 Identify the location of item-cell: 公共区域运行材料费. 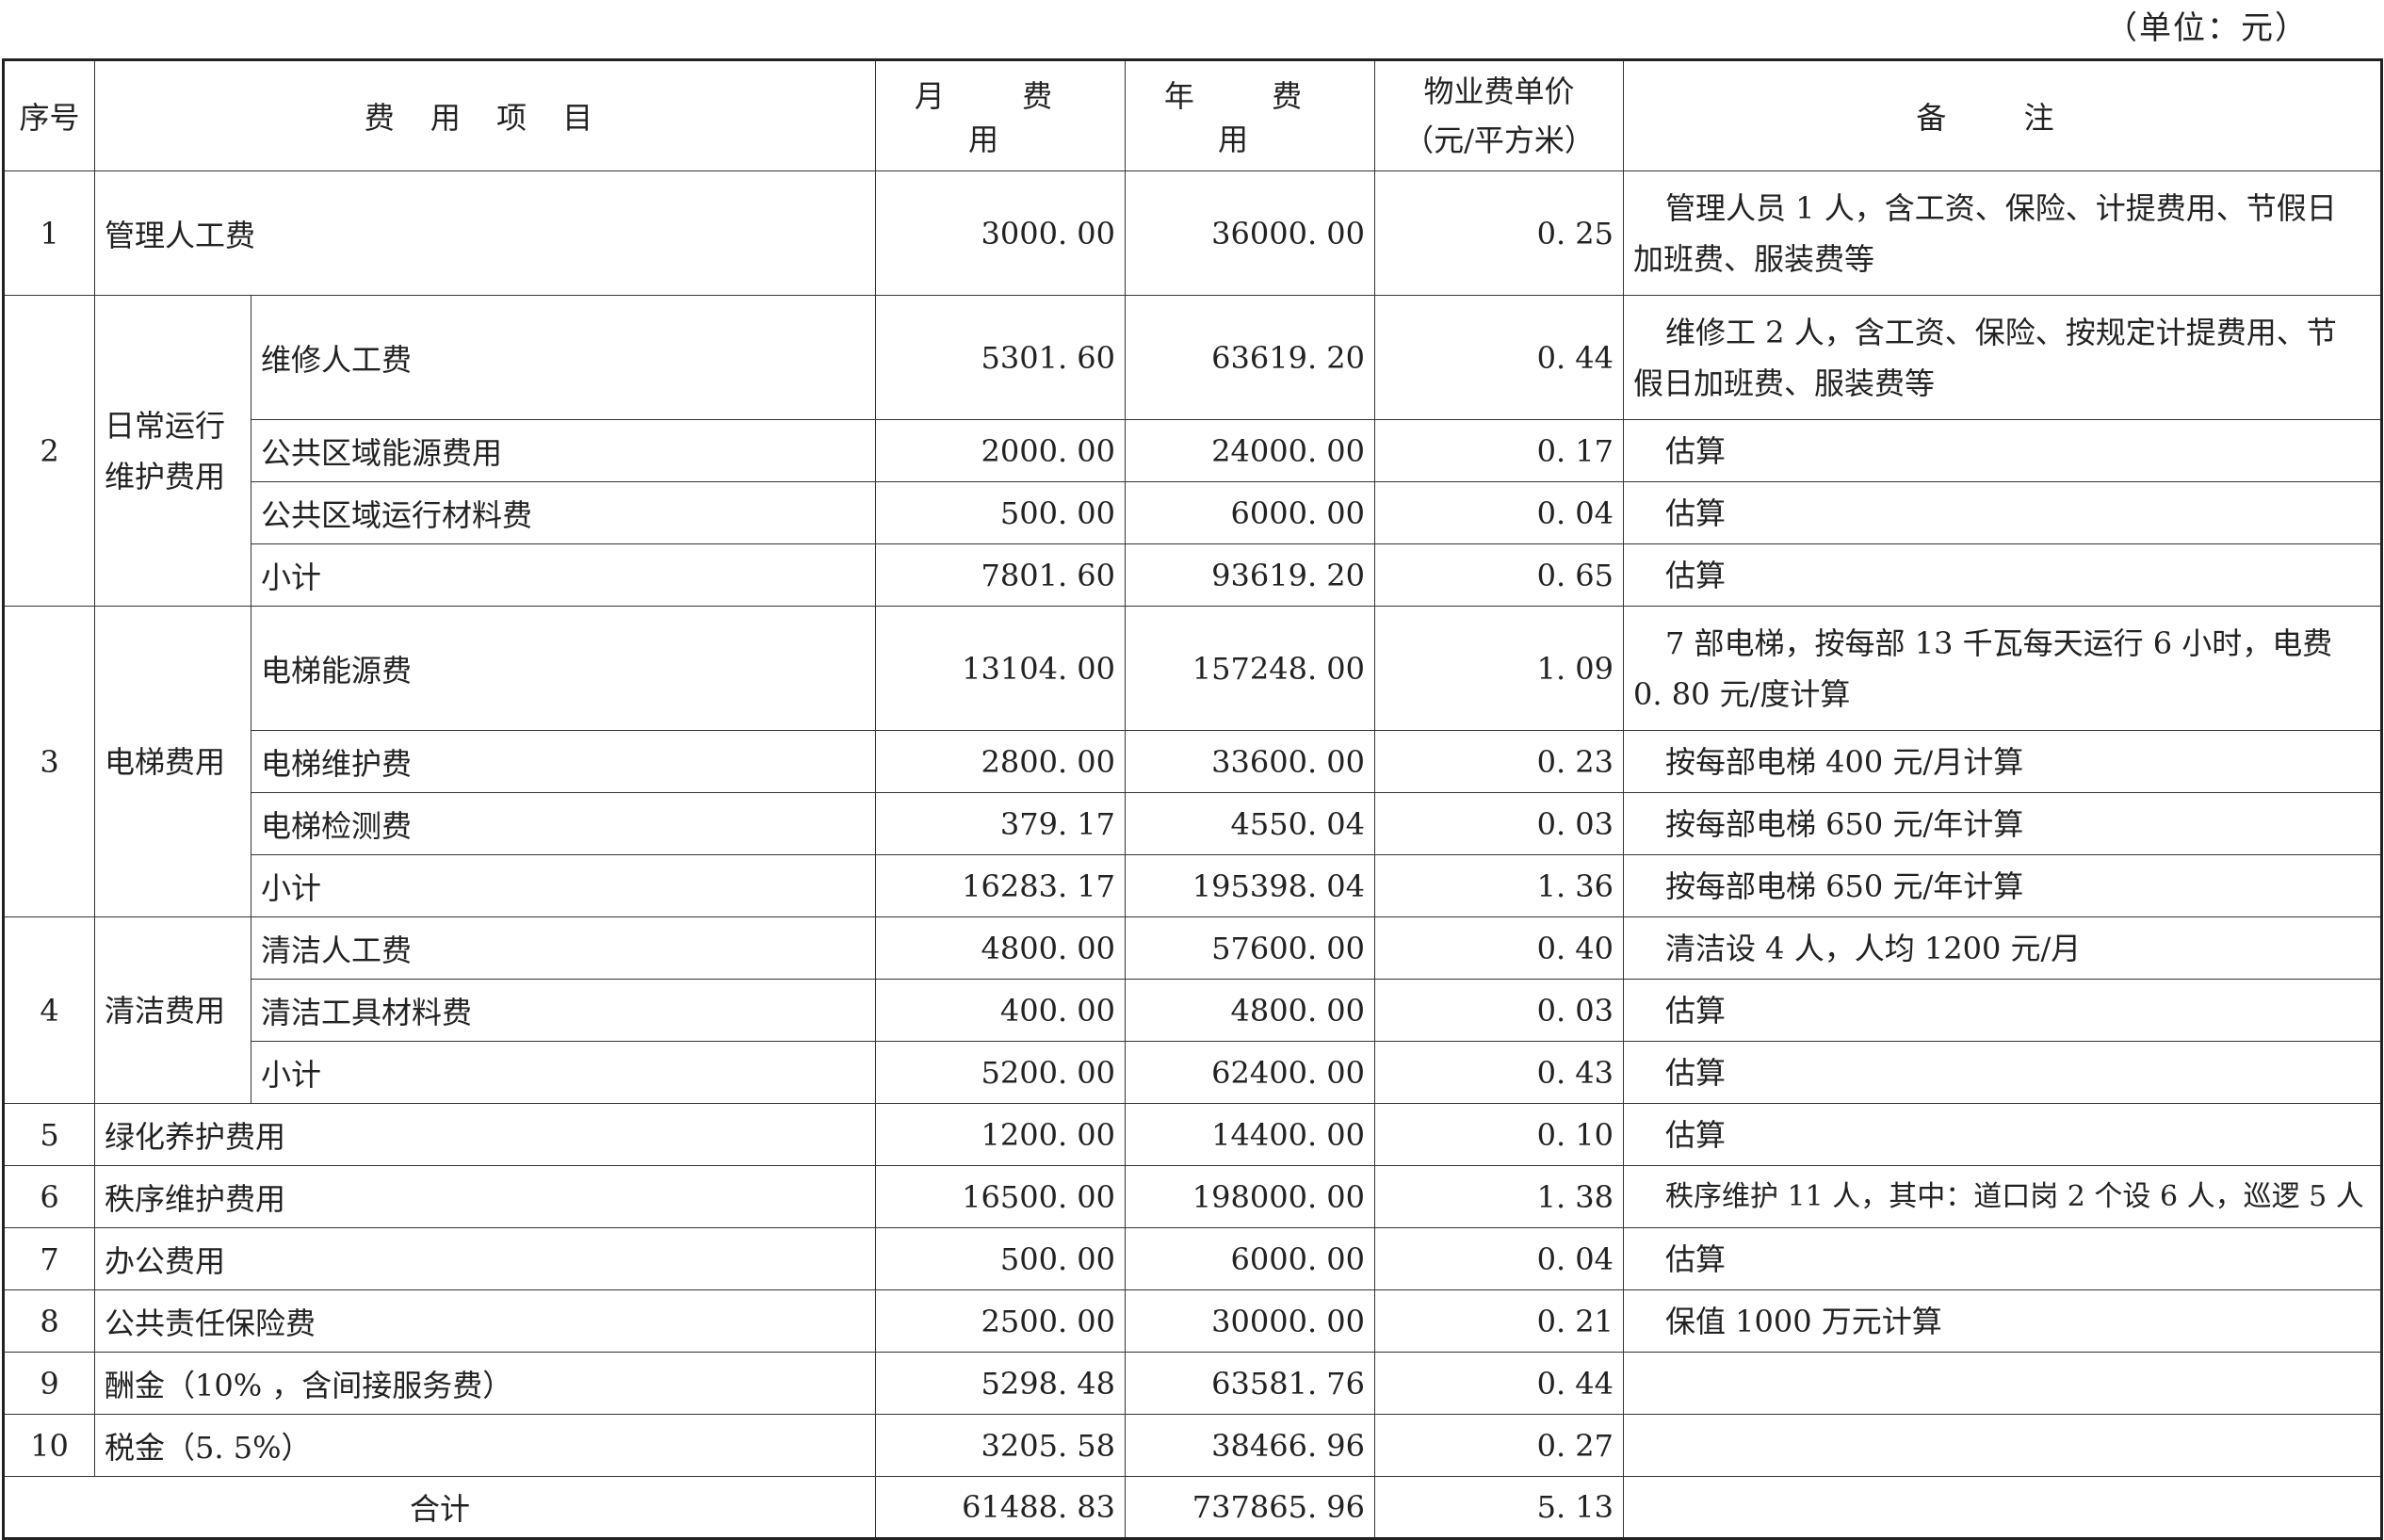
(564, 513).